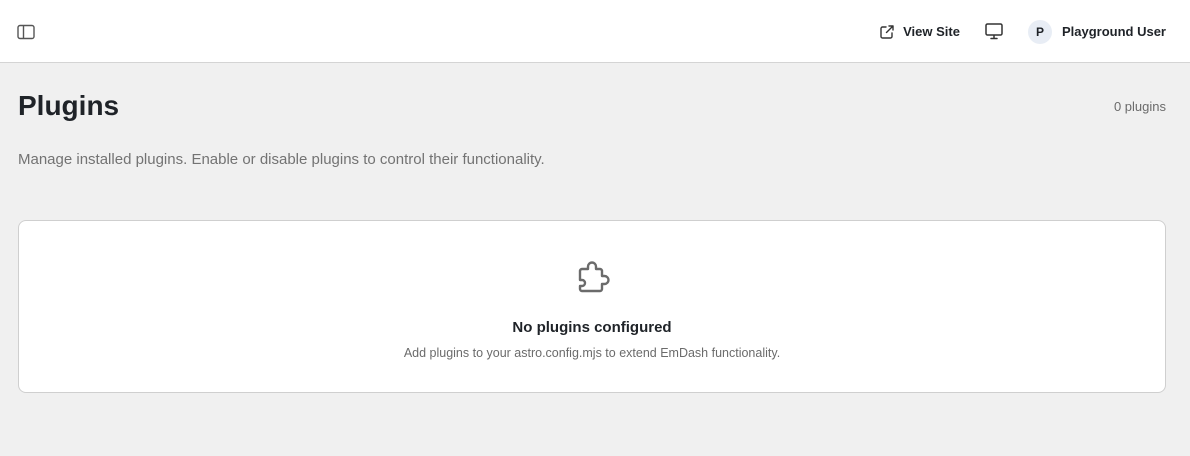 The width and height of the screenshot is (1190, 456). I want to click on avatar: P, so click(1039, 31).